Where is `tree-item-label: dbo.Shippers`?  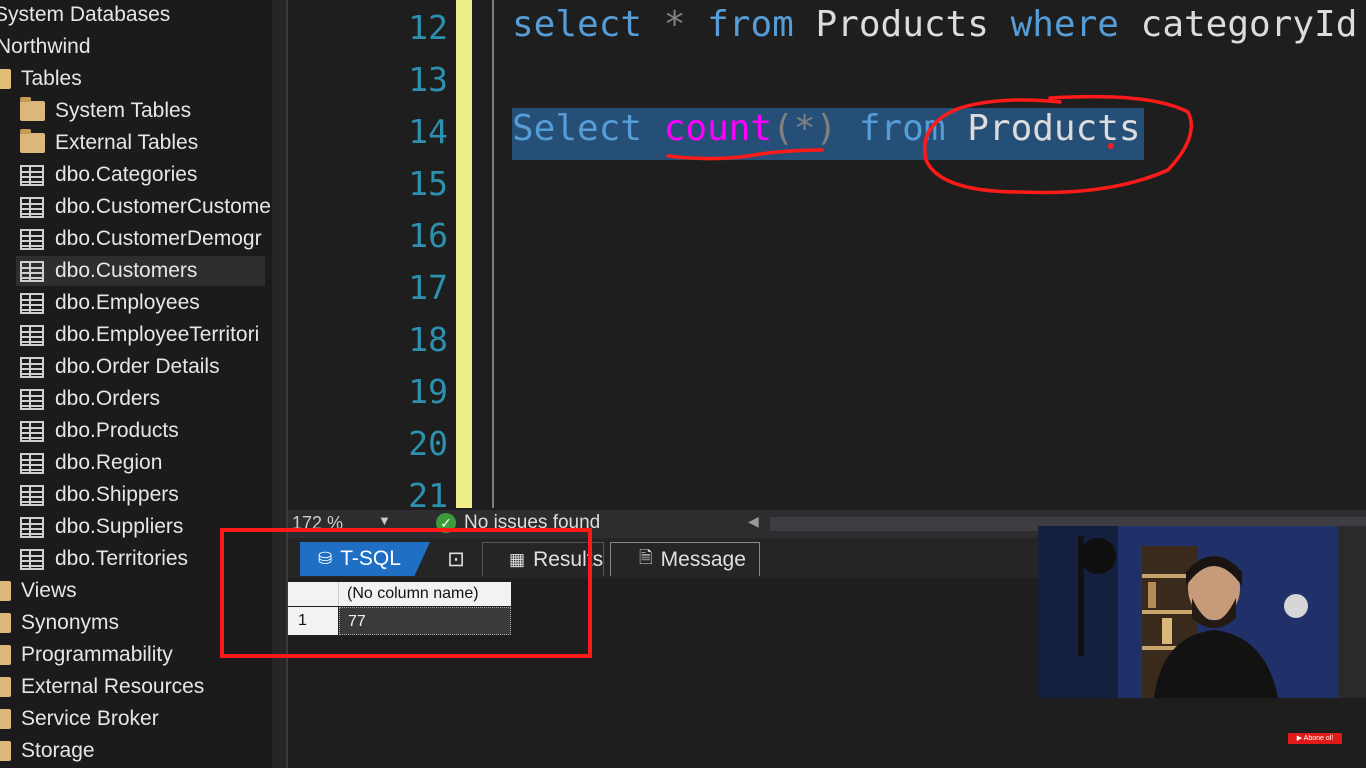 tree-item-label: dbo.Shippers is located at coordinates (117, 494).